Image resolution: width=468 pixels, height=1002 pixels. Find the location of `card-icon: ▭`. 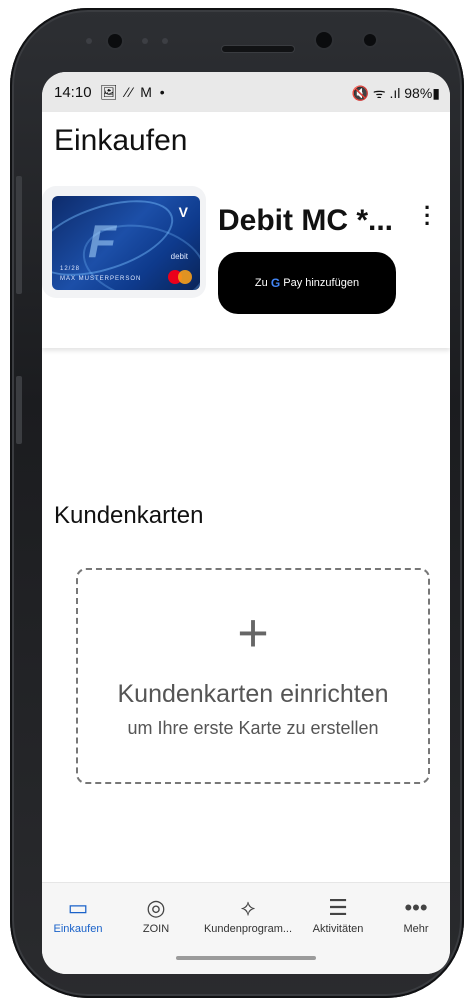

card-icon: ▭ is located at coordinates (78, 907).